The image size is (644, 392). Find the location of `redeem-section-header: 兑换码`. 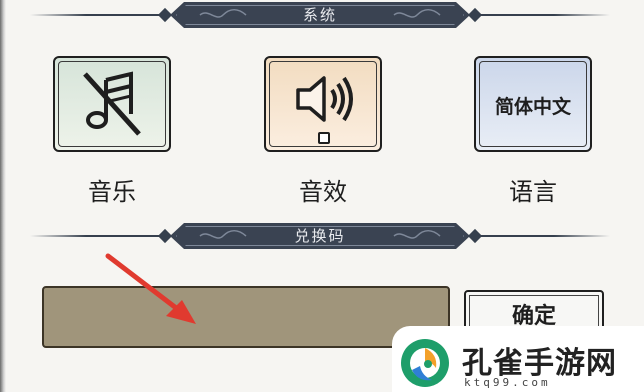

redeem-section-header: 兑换码 is located at coordinates (320, 236).